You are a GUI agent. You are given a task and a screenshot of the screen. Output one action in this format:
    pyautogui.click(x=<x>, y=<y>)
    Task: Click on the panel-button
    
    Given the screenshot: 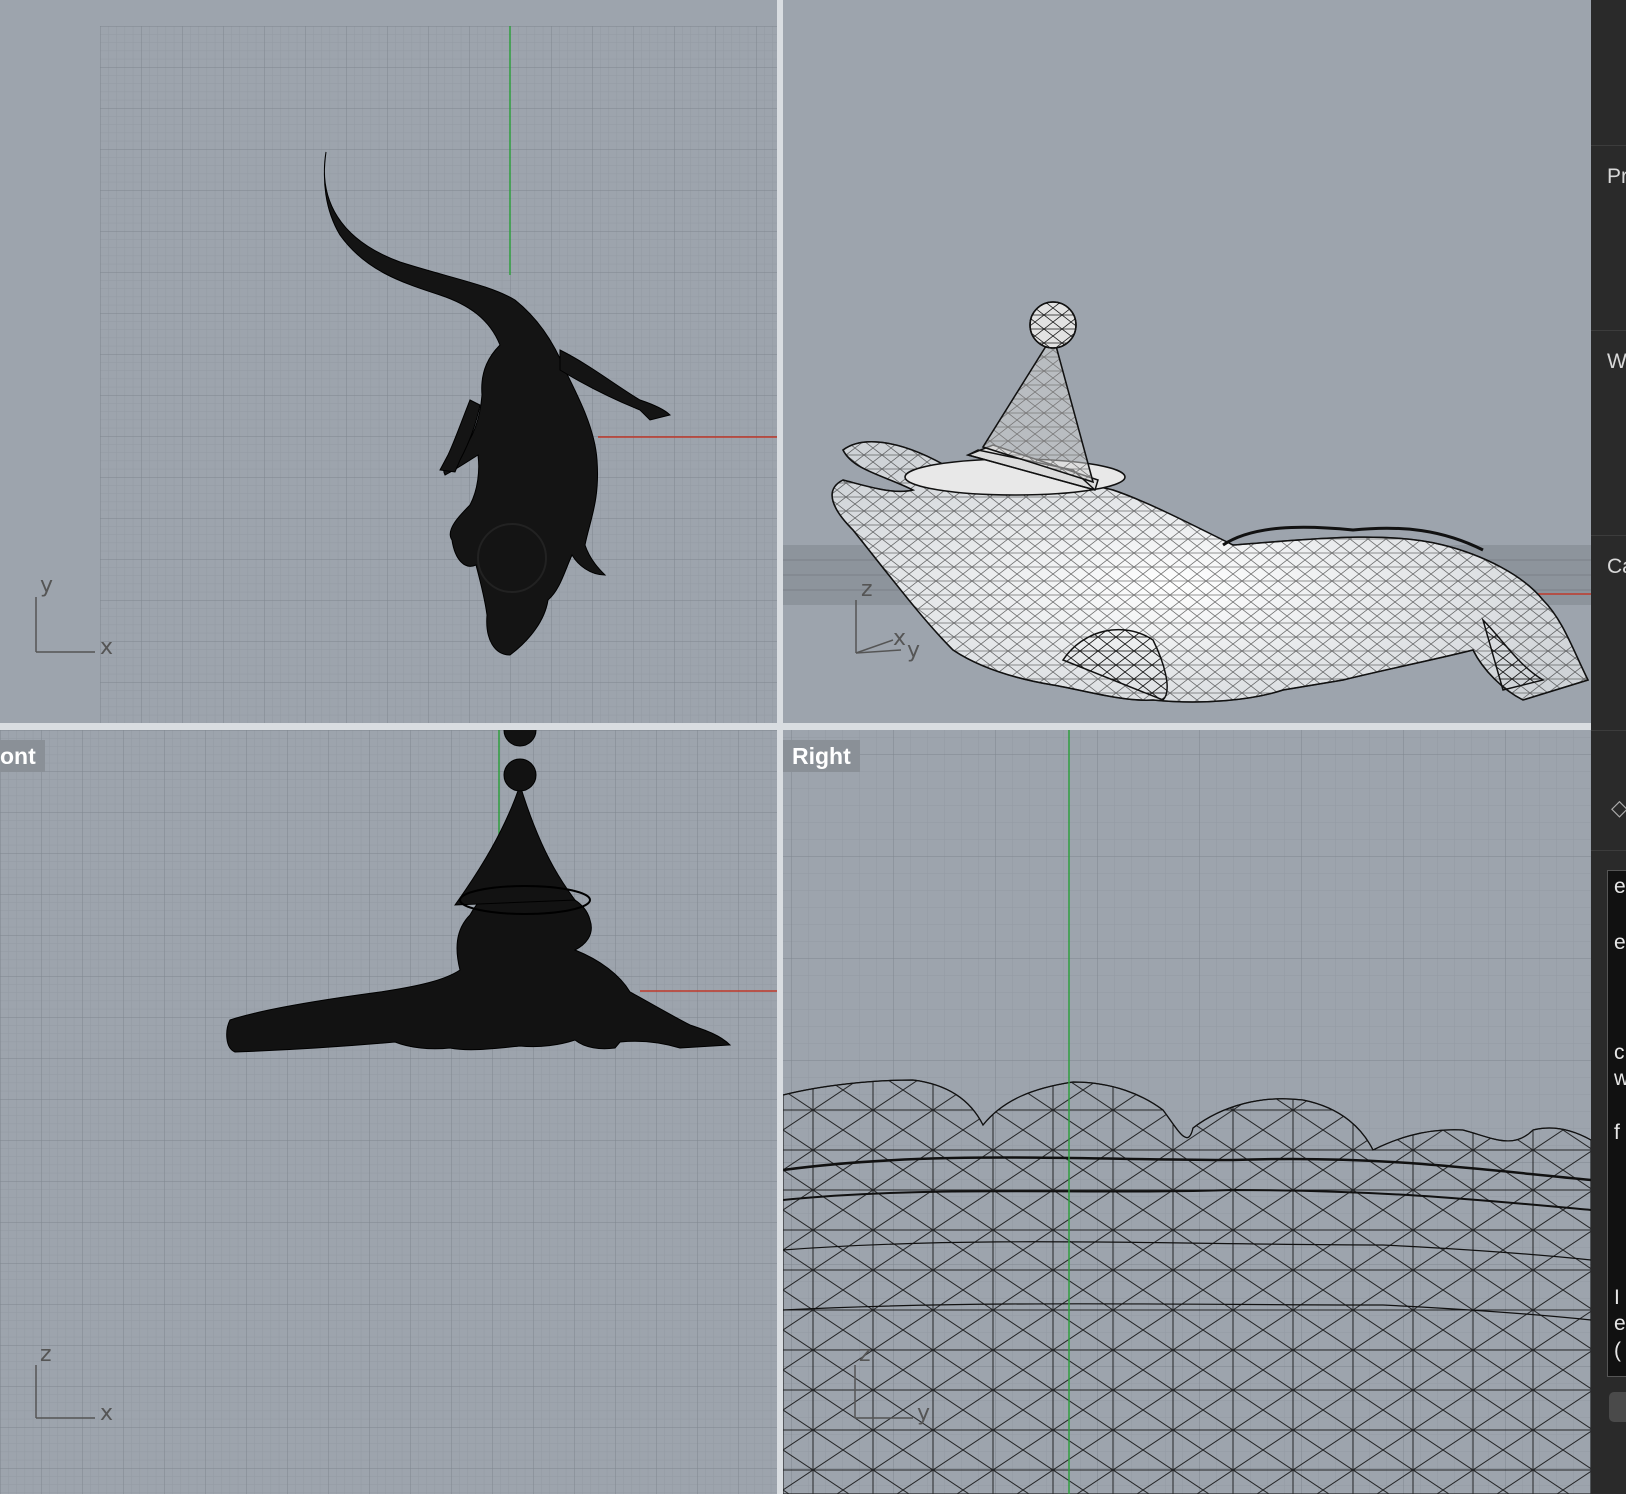 What is the action you would take?
    pyautogui.click(x=1617, y=1407)
    